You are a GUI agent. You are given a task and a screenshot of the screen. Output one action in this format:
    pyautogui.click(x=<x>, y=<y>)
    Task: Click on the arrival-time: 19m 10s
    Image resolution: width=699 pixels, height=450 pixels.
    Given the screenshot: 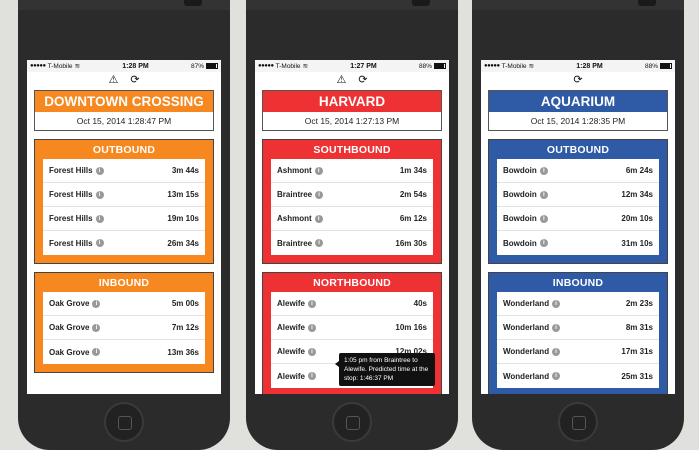 What is the action you would take?
    pyautogui.click(x=183, y=218)
    